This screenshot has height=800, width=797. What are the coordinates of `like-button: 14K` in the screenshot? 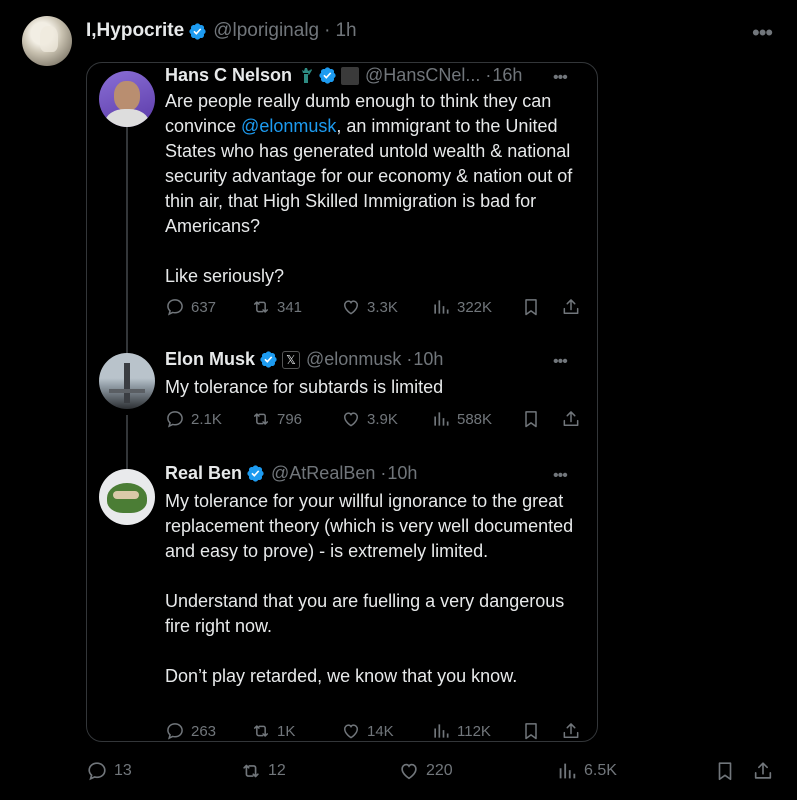 It's located at (367, 731).